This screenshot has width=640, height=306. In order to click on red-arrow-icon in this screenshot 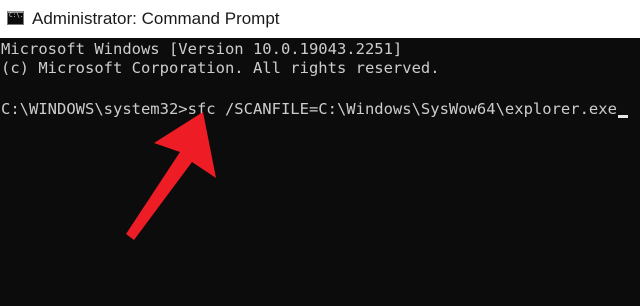, I will do `click(171, 176)`.